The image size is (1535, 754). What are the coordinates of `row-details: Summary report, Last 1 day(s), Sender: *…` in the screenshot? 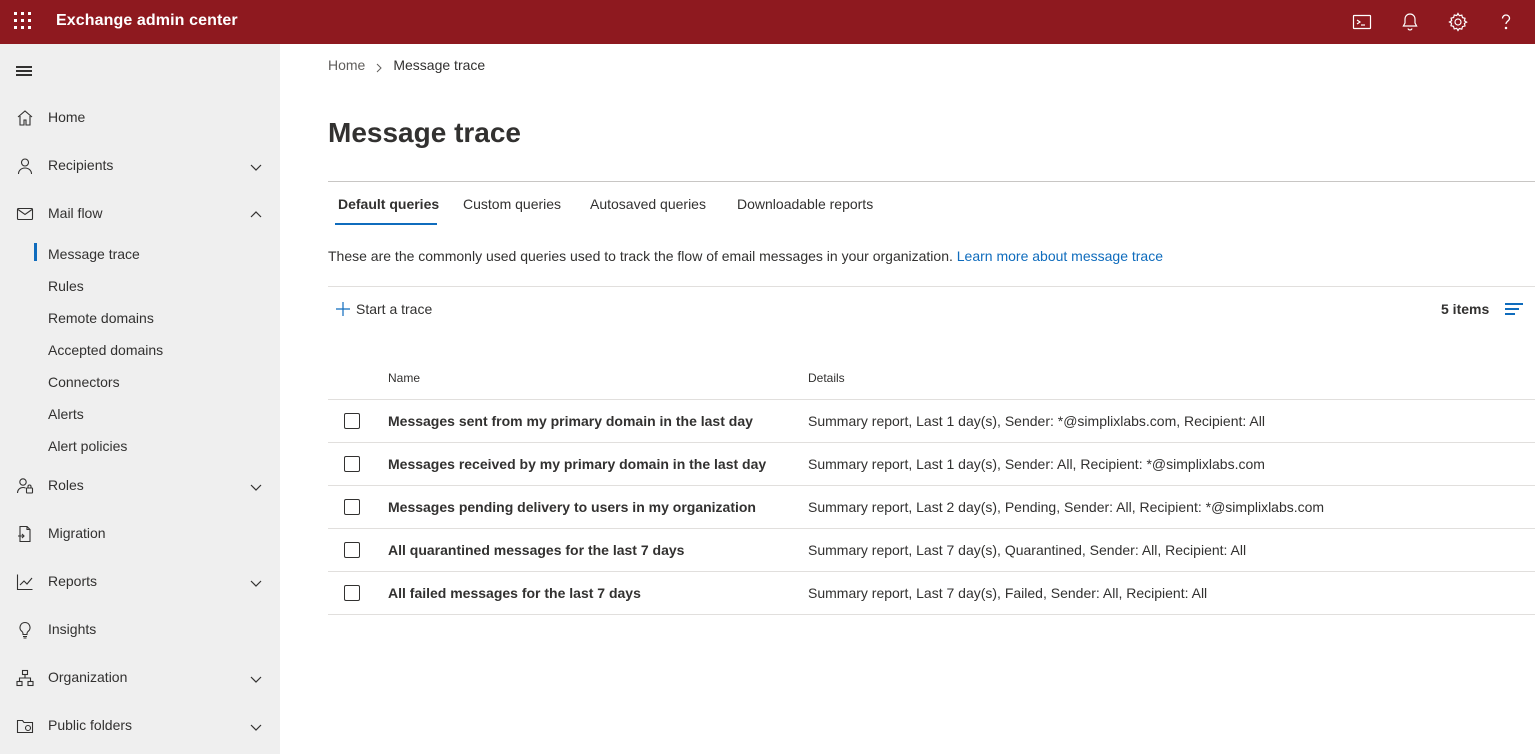 It's located at (1036, 421).